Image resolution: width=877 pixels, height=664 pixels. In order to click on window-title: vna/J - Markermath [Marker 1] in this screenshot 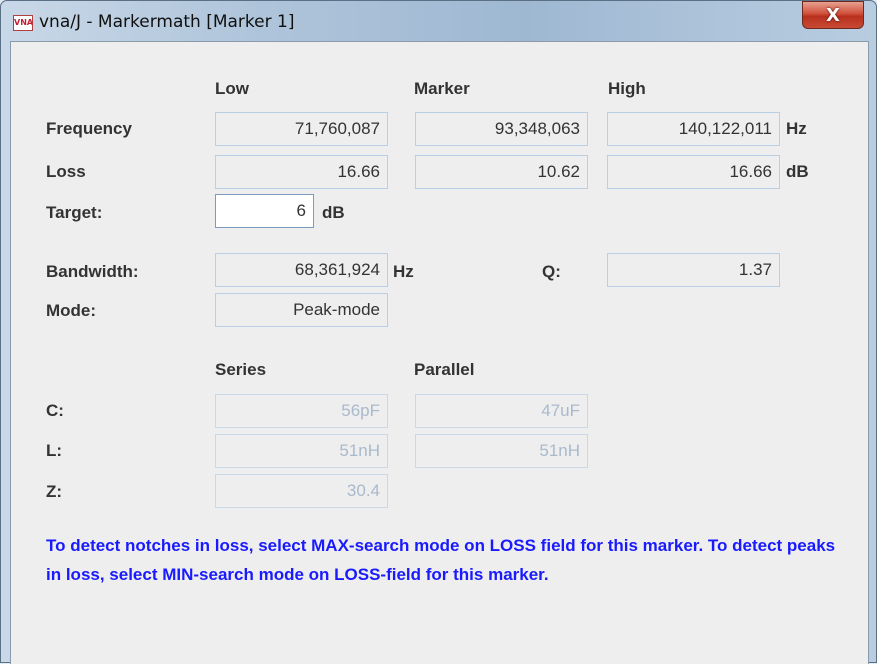, I will do `click(167, 22)`.